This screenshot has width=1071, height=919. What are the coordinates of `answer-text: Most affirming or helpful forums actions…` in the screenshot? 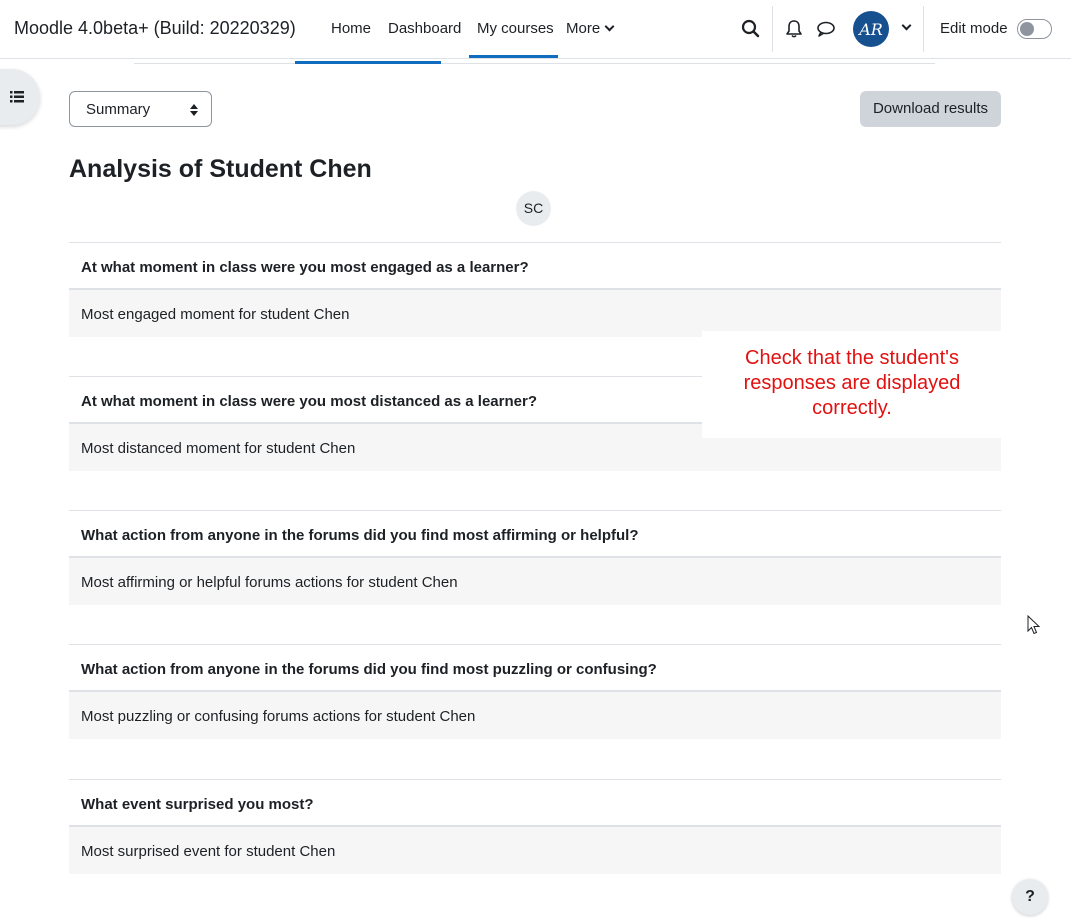 It's located at (535, 581).